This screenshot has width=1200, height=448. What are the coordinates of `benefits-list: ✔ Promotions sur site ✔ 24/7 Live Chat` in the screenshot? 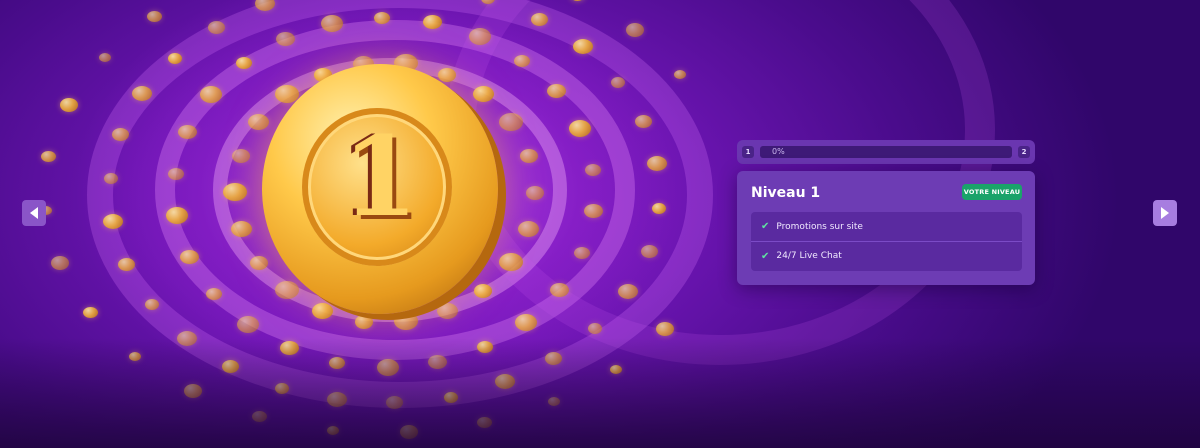 It's located at (886, 241).